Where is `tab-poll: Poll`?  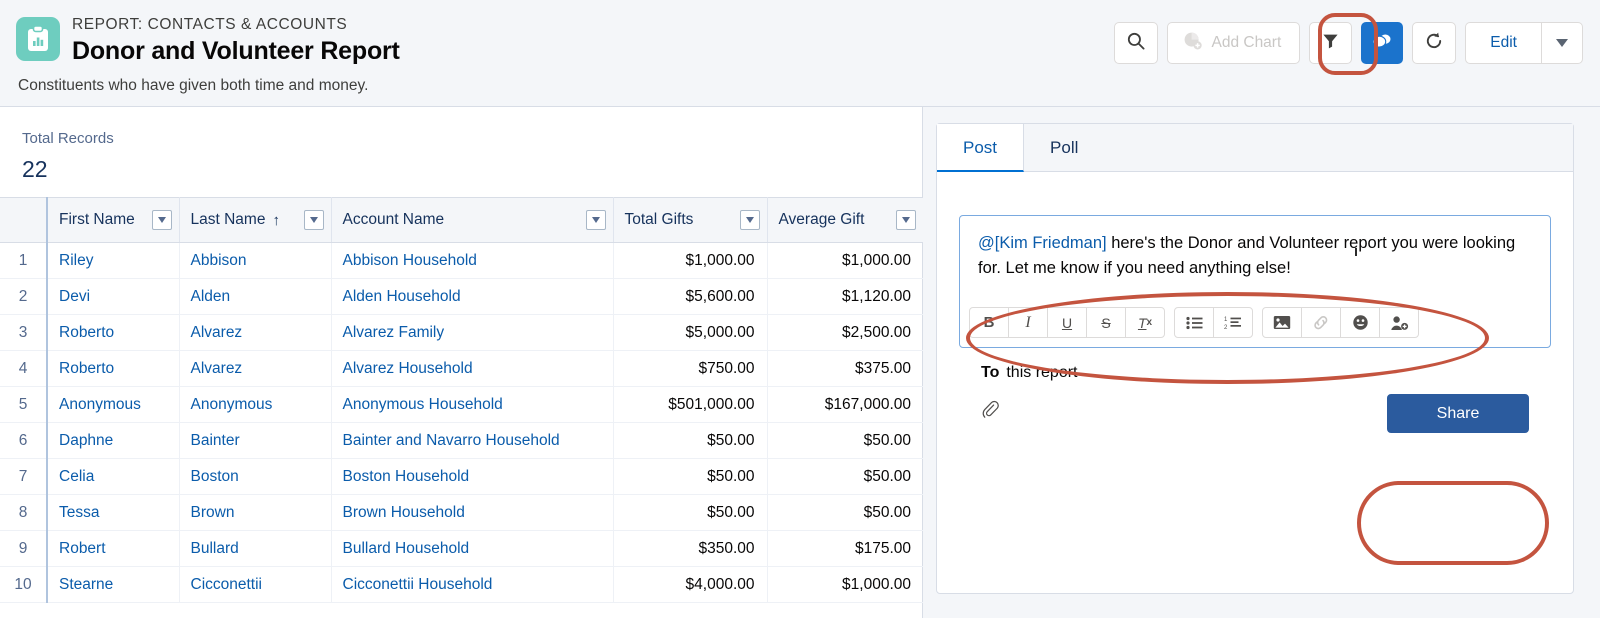 tab-poll: Poll is located at coordinates (1298, 148).